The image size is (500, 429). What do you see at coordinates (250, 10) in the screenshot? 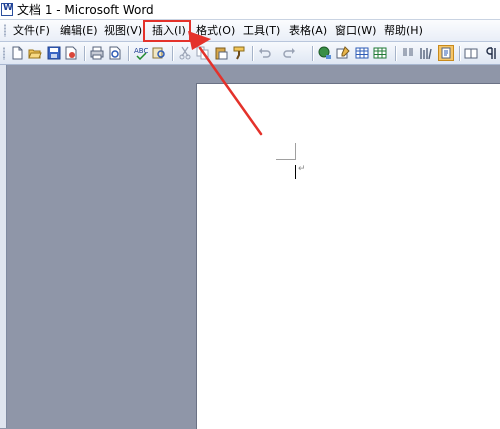
I see `title-bar: 文档 1 - Microsoft Word` at bounding box center [250, 10].